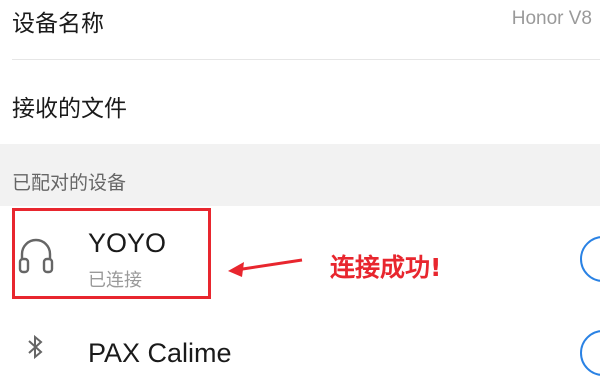 The width and height of the screenshot is (600, 376). I want to click on device-name-label: 设备名称, so click(58, 24).